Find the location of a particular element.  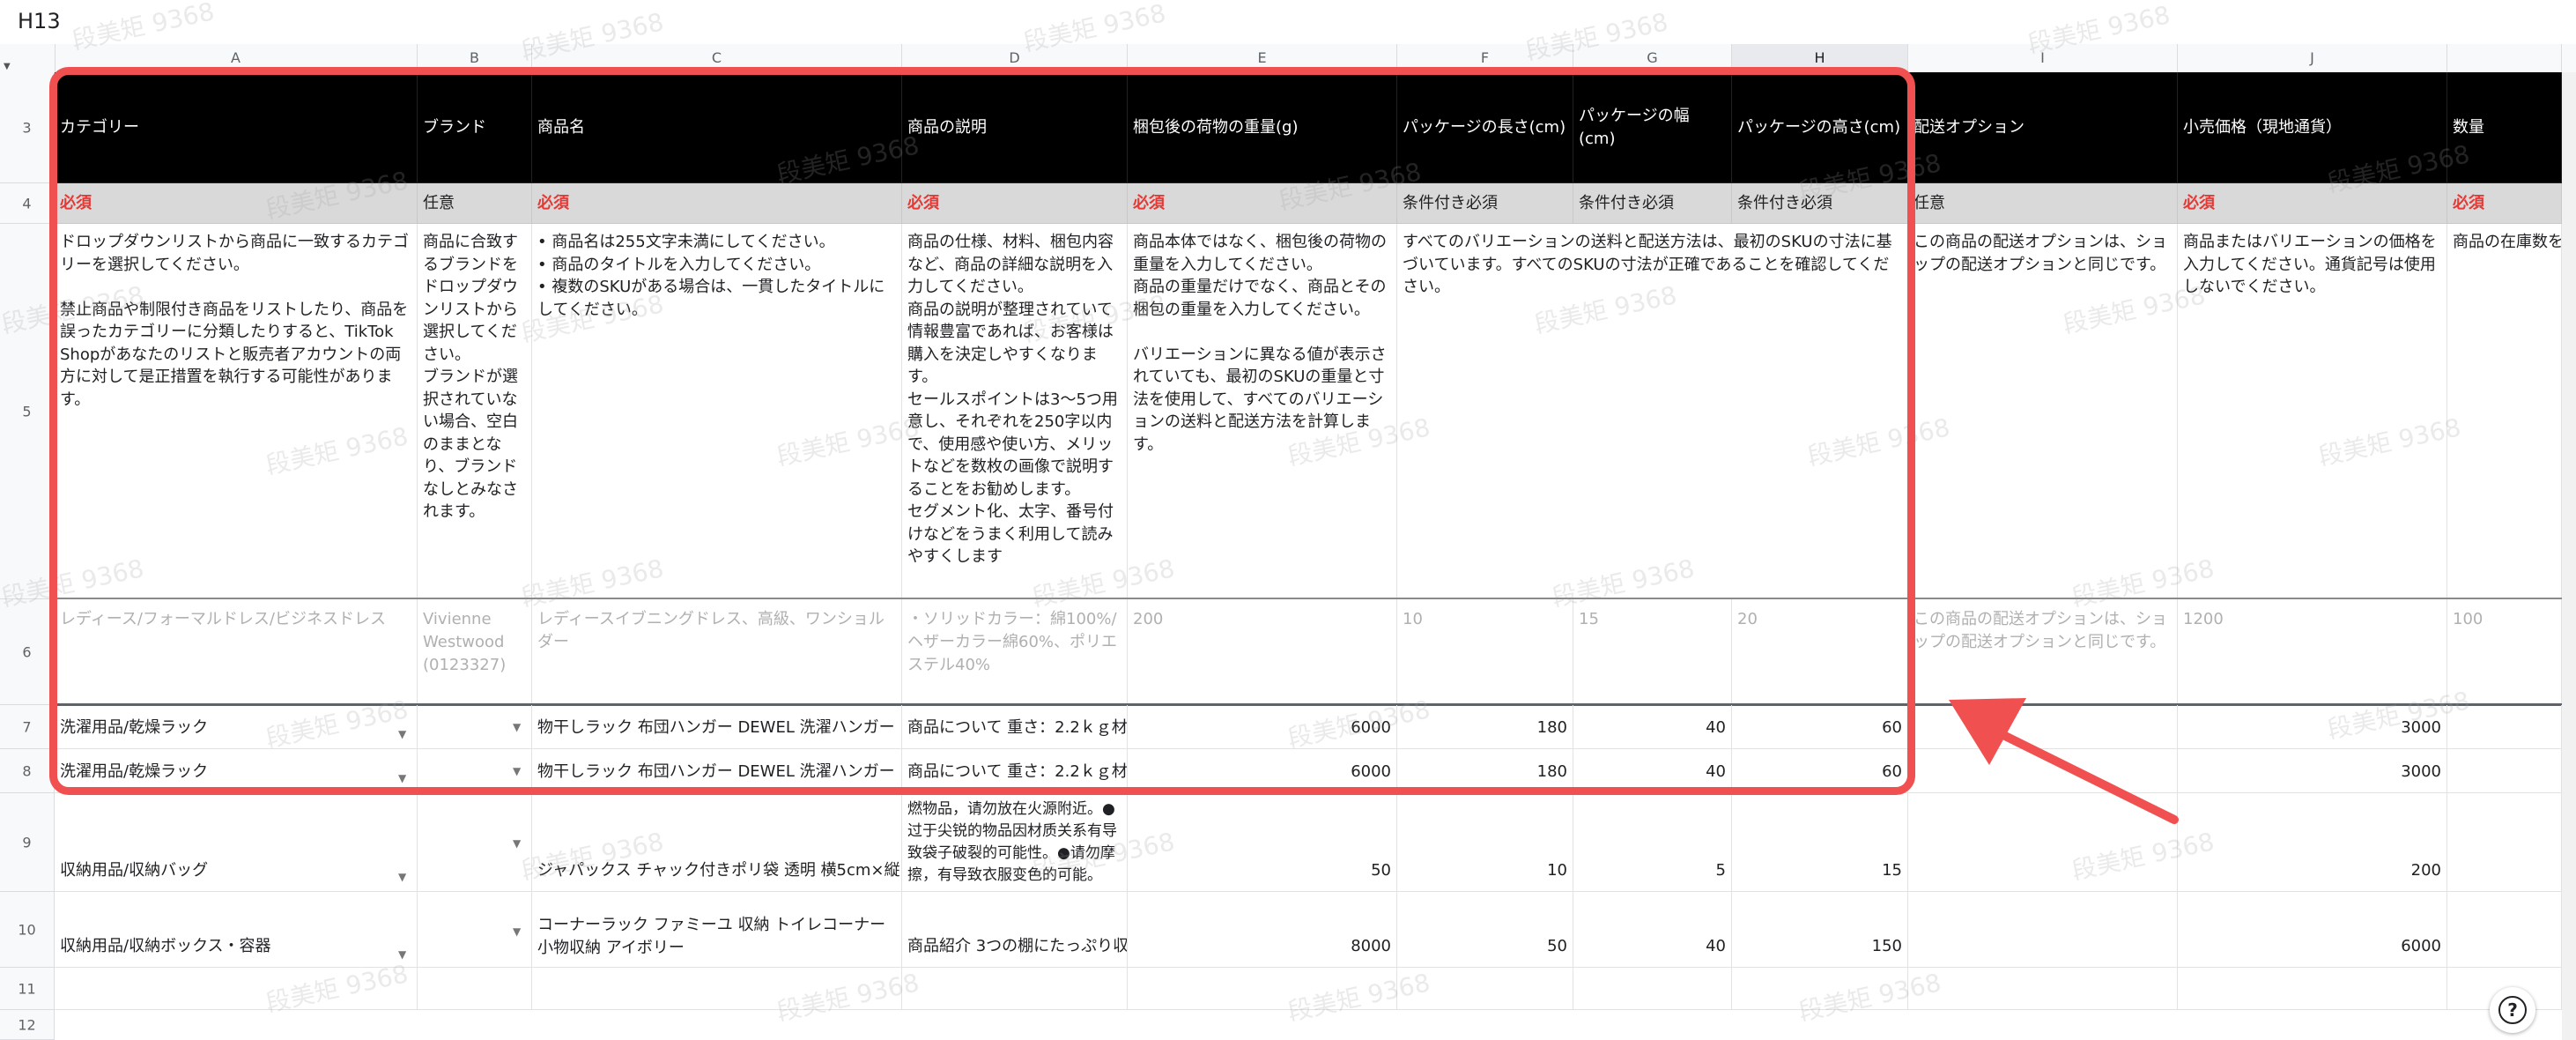

cell-product-name: コーナーラック ファミーユ 収納 トイレコーナー 小物収納 アイボリー is located at coordinates (717, 930).